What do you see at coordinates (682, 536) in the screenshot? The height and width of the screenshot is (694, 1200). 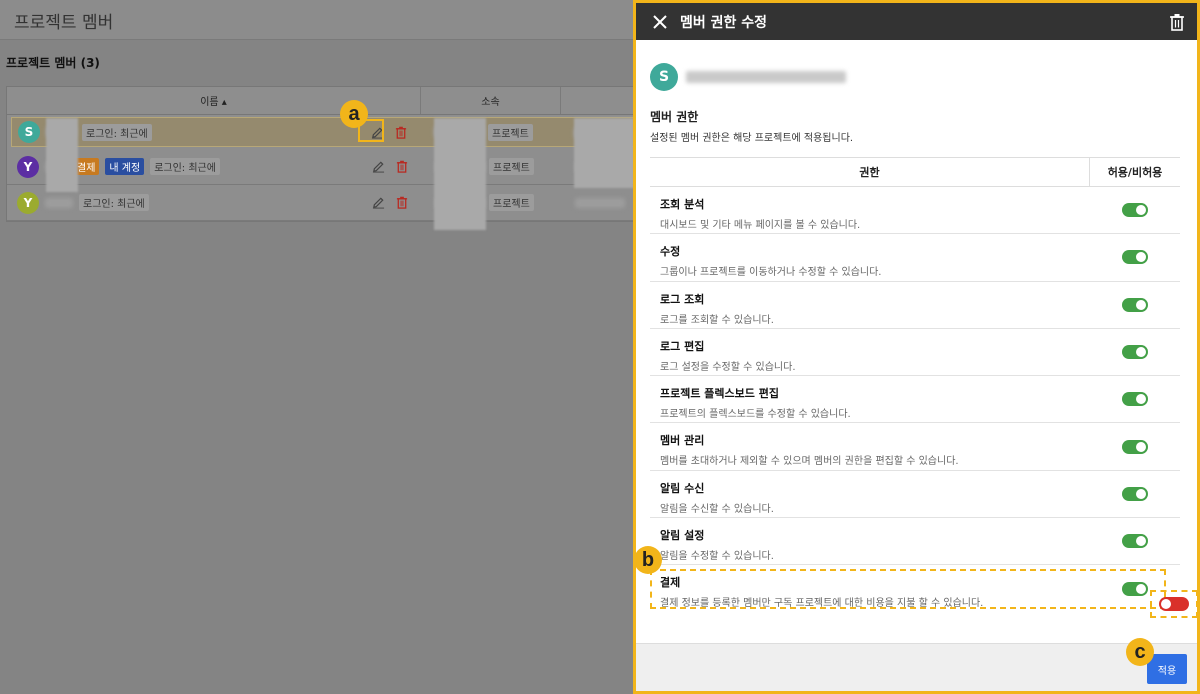 I see `permission-name: 알림 설정` at bounding box center [682, 536].